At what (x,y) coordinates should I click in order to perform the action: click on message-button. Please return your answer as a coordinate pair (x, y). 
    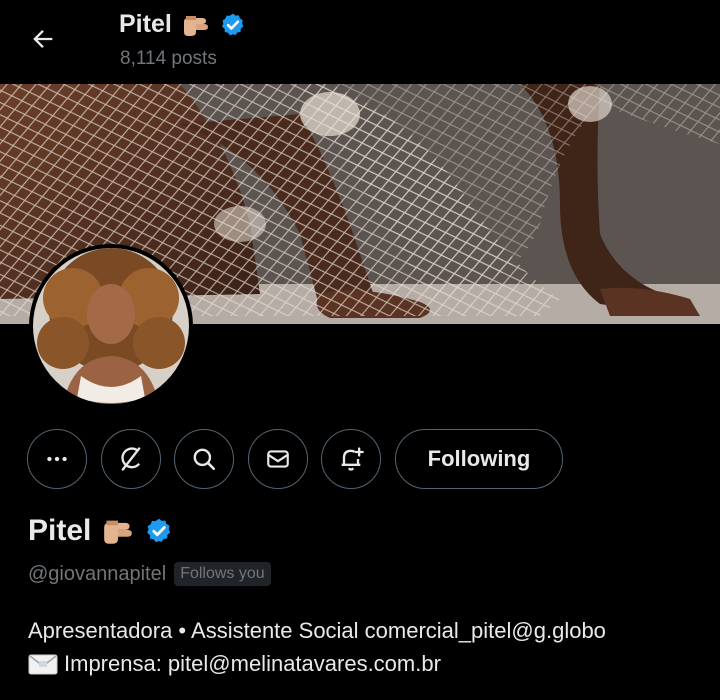
    Looking at the image, I should click on (278, 459).